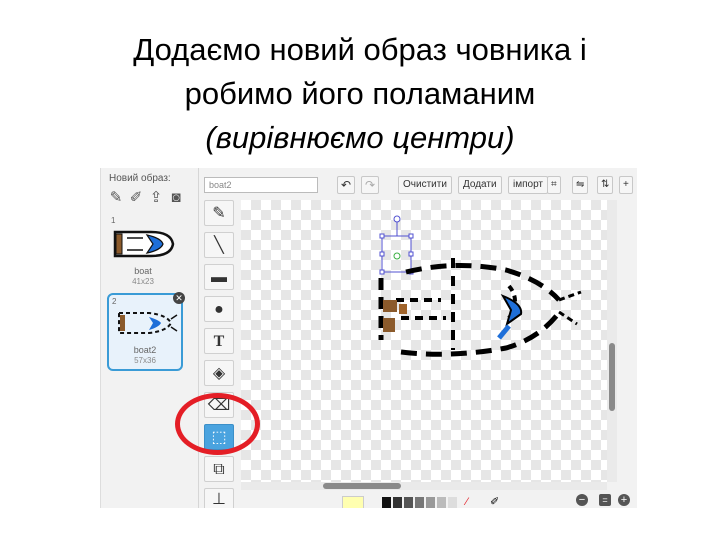 This screenshot has width=720, height=540. I want to click on costume-size: 41x23, so click(143, 281).